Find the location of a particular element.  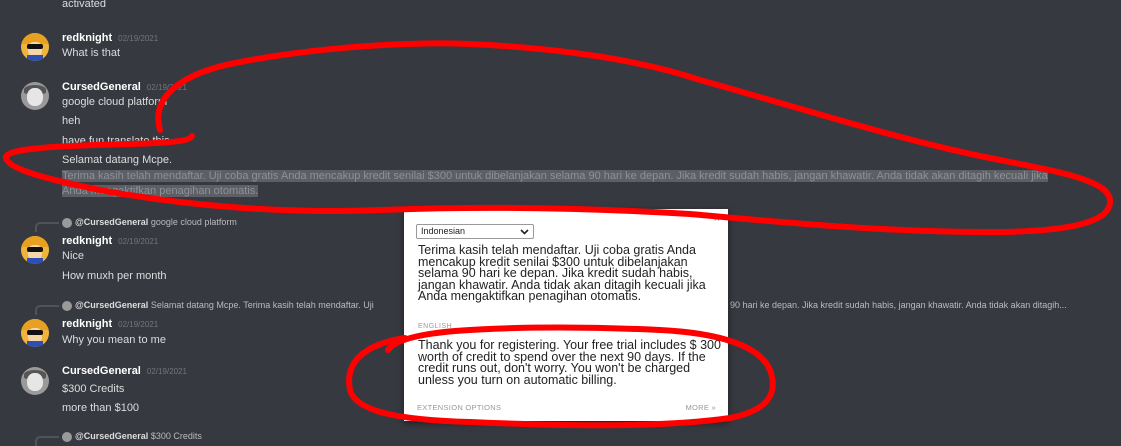

message-text: $300 Credits is located at coordinates (93, 389).